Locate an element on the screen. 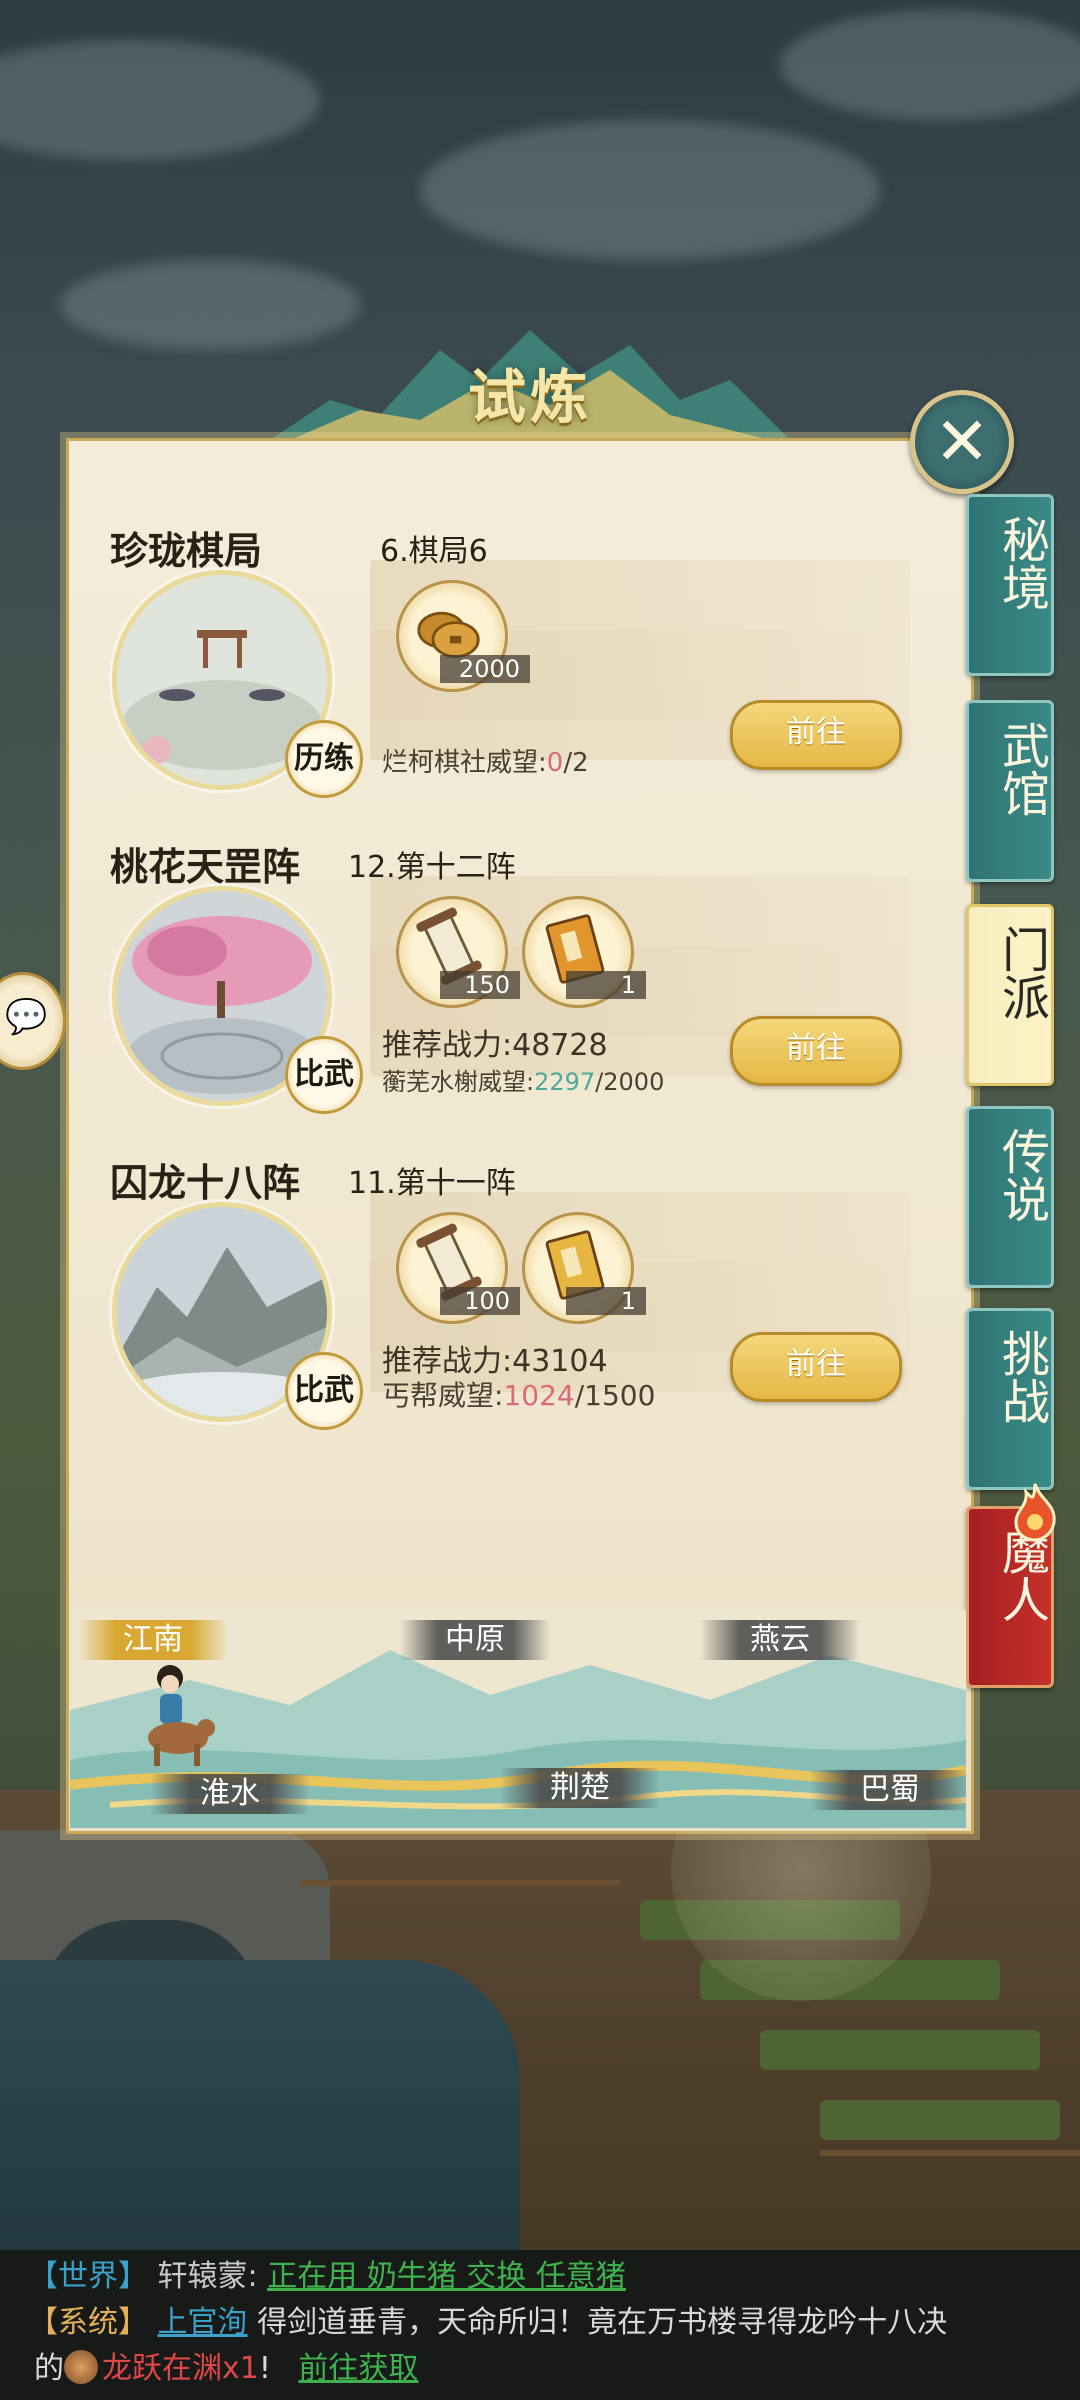  chat-message-system: 【系统】 上官洵 得剑道垂青，天命所归！竟在万书楼寻得龙吟十八决 is located at coordinates (487, 2323).